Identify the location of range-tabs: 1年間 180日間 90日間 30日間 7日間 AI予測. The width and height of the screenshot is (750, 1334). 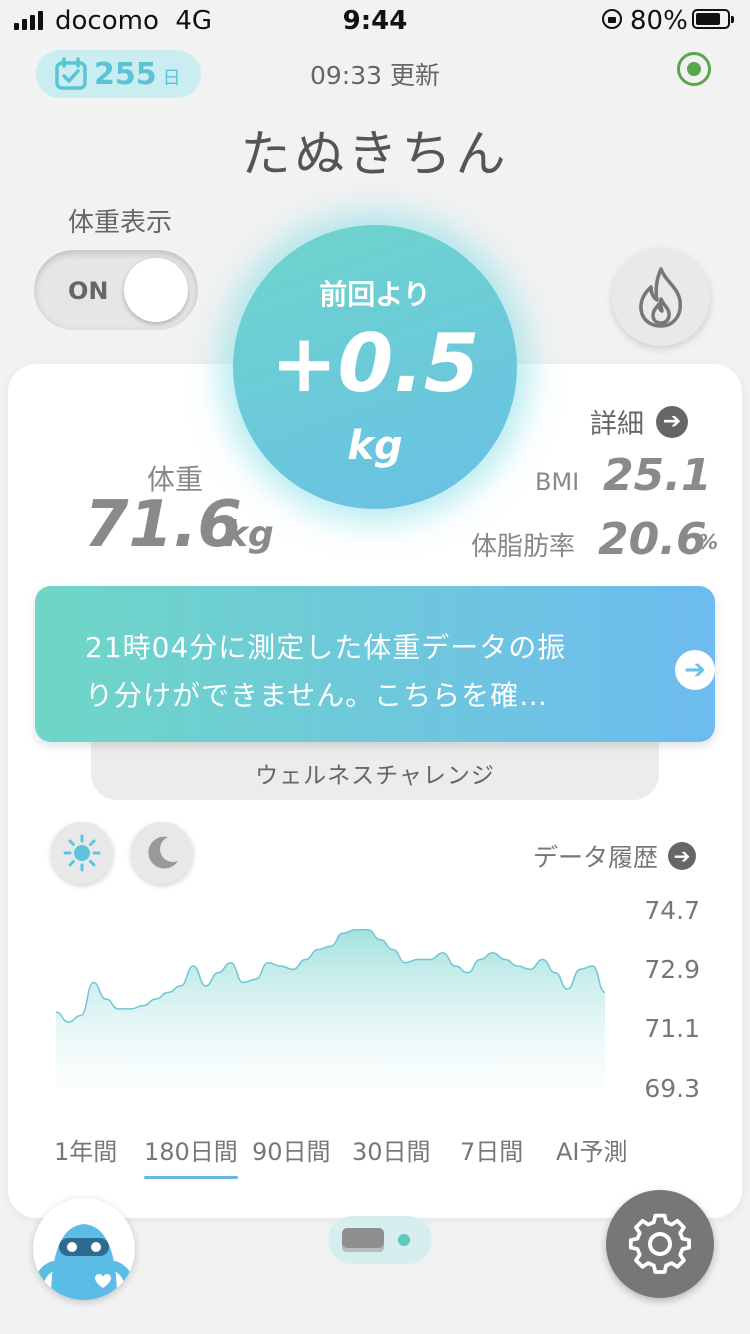
(347, 1155).